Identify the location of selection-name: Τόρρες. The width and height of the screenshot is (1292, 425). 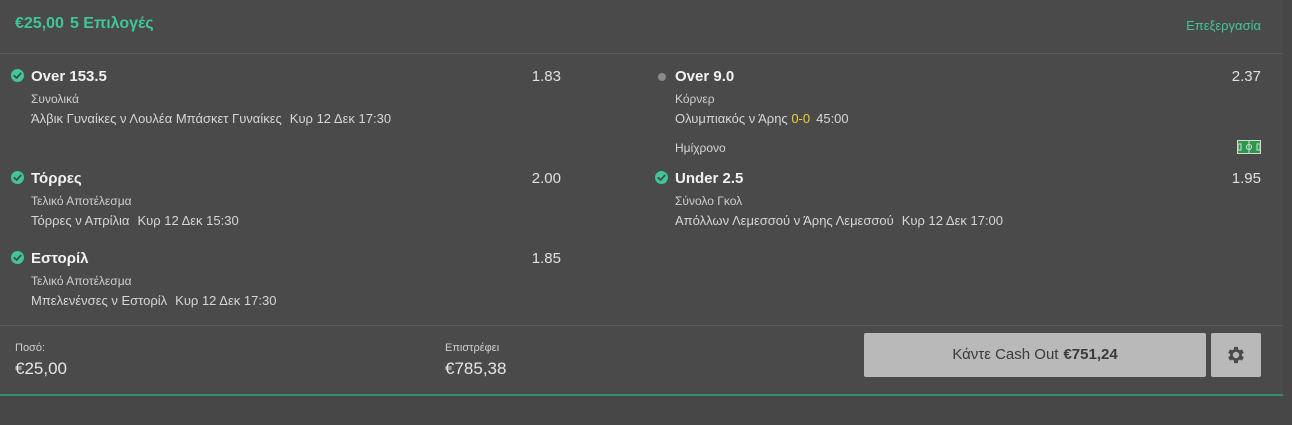
(56, 178).